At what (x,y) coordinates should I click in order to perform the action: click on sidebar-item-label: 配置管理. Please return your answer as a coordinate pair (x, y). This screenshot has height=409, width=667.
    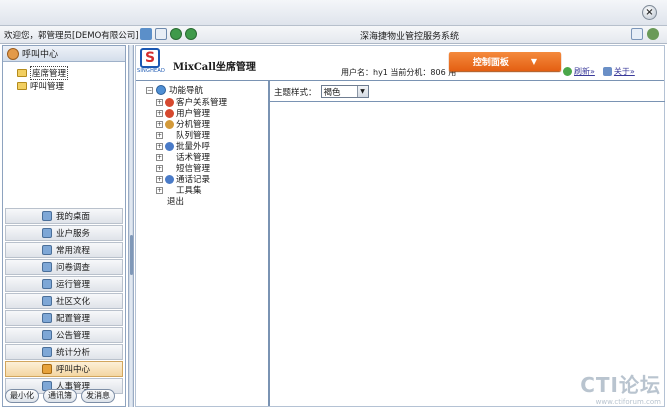
    Looking at the image, I should click on (73, 319).